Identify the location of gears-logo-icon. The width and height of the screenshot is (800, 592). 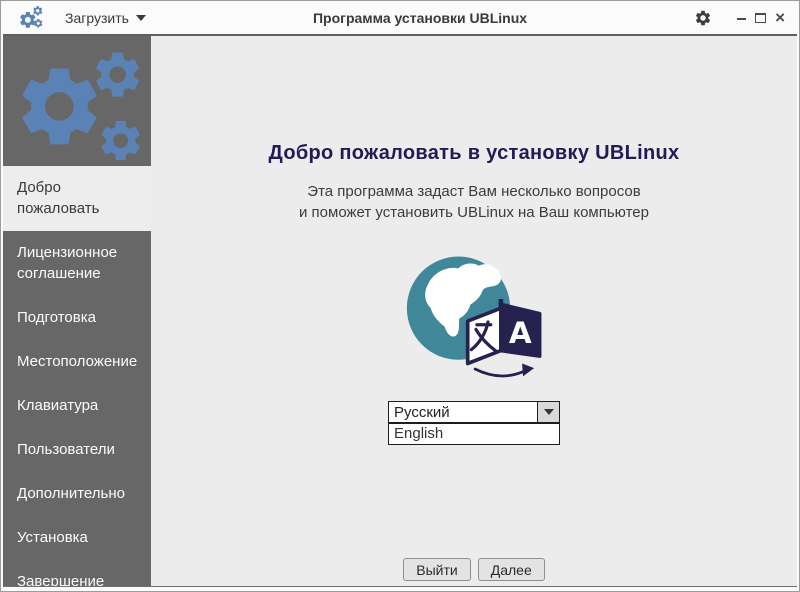
(81, 106).